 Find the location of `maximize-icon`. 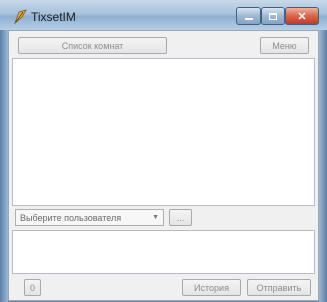

maximize-icon is located at coordinates (273, 16).